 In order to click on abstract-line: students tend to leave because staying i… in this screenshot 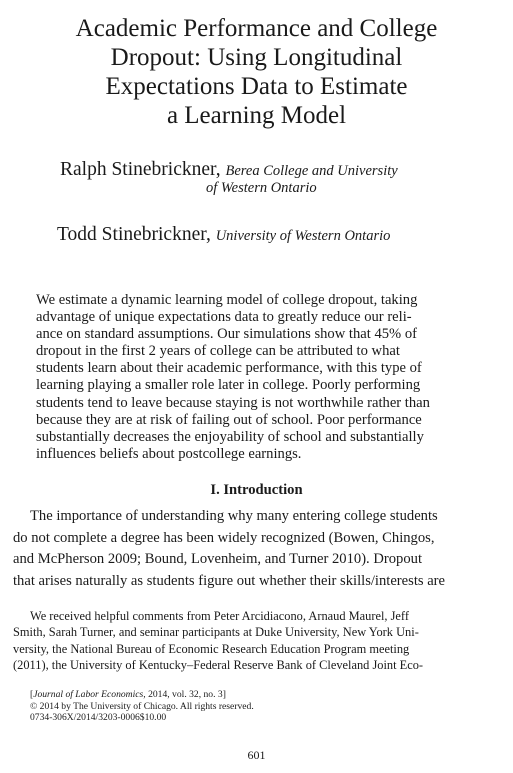, I will do `click(233, 402)`.